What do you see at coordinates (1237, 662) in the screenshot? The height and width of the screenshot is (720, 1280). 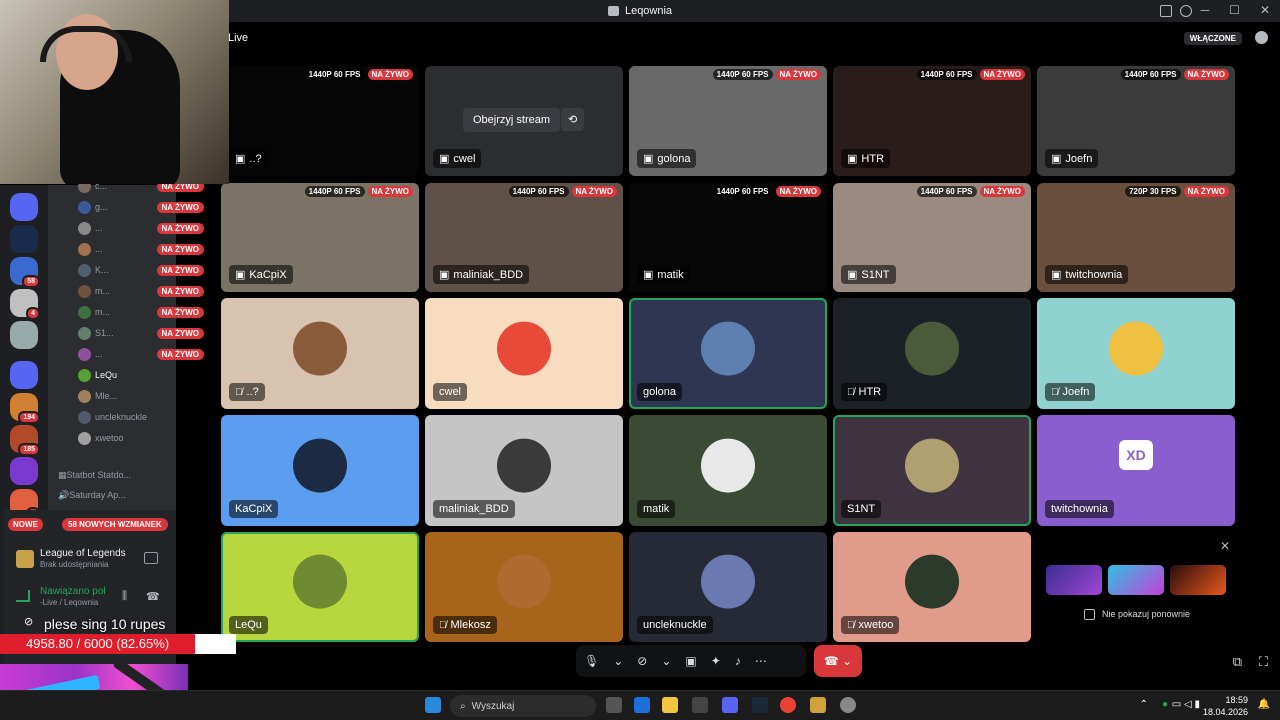 I see `popout-icon: ⧉` at bounding box center [1237, 662].